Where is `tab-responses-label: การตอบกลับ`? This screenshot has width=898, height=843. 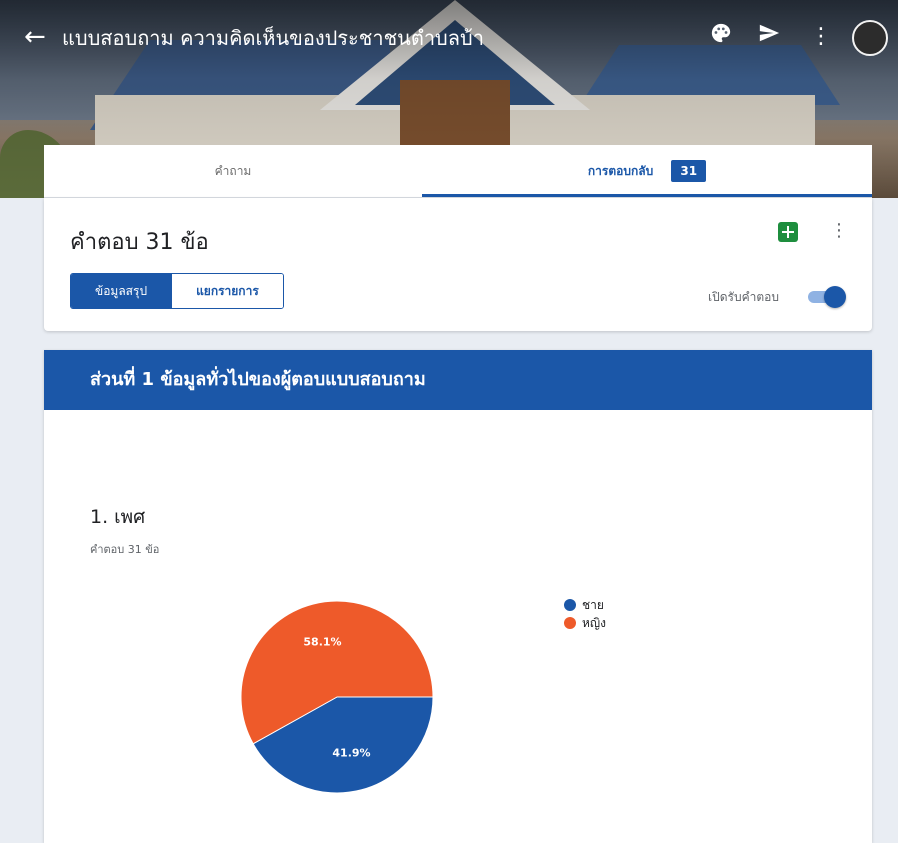 tab-responses-label: การตอบกลับ is located at coordinates (620, 171).